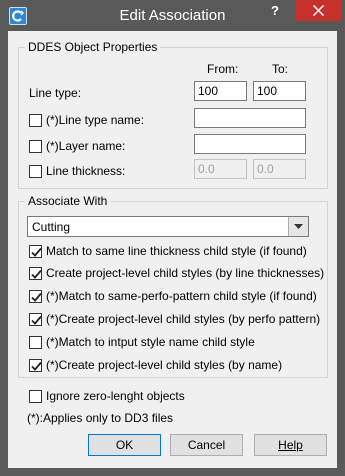  Describe the element at coordinates (279, 91) in the screenshot. I see `line-type-to-input: 100` at that location.